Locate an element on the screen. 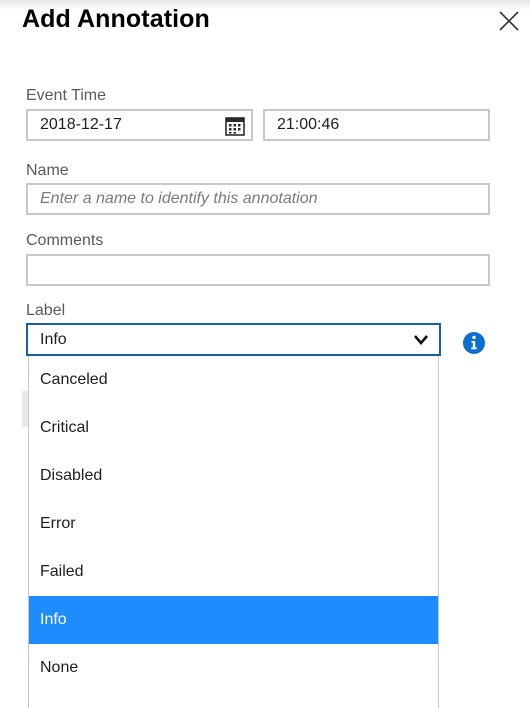 The image size is (530, 708). close-icon is located at coordinates (509, 21).